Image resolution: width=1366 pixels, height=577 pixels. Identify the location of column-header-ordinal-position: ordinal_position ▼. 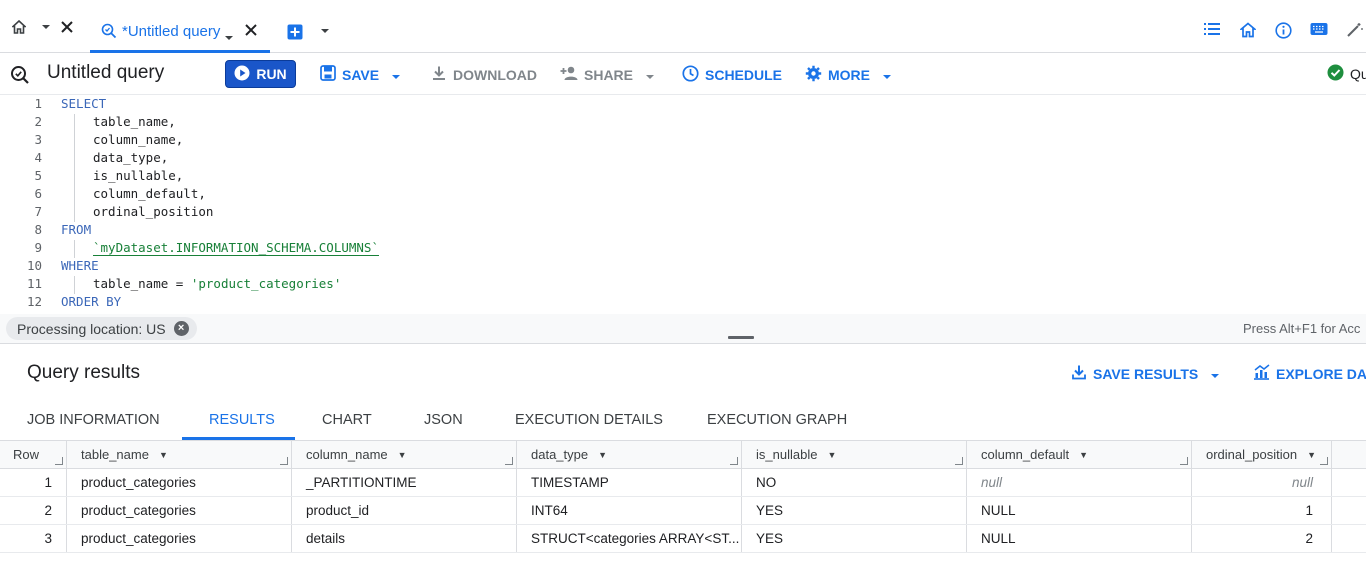
(1262, 454).